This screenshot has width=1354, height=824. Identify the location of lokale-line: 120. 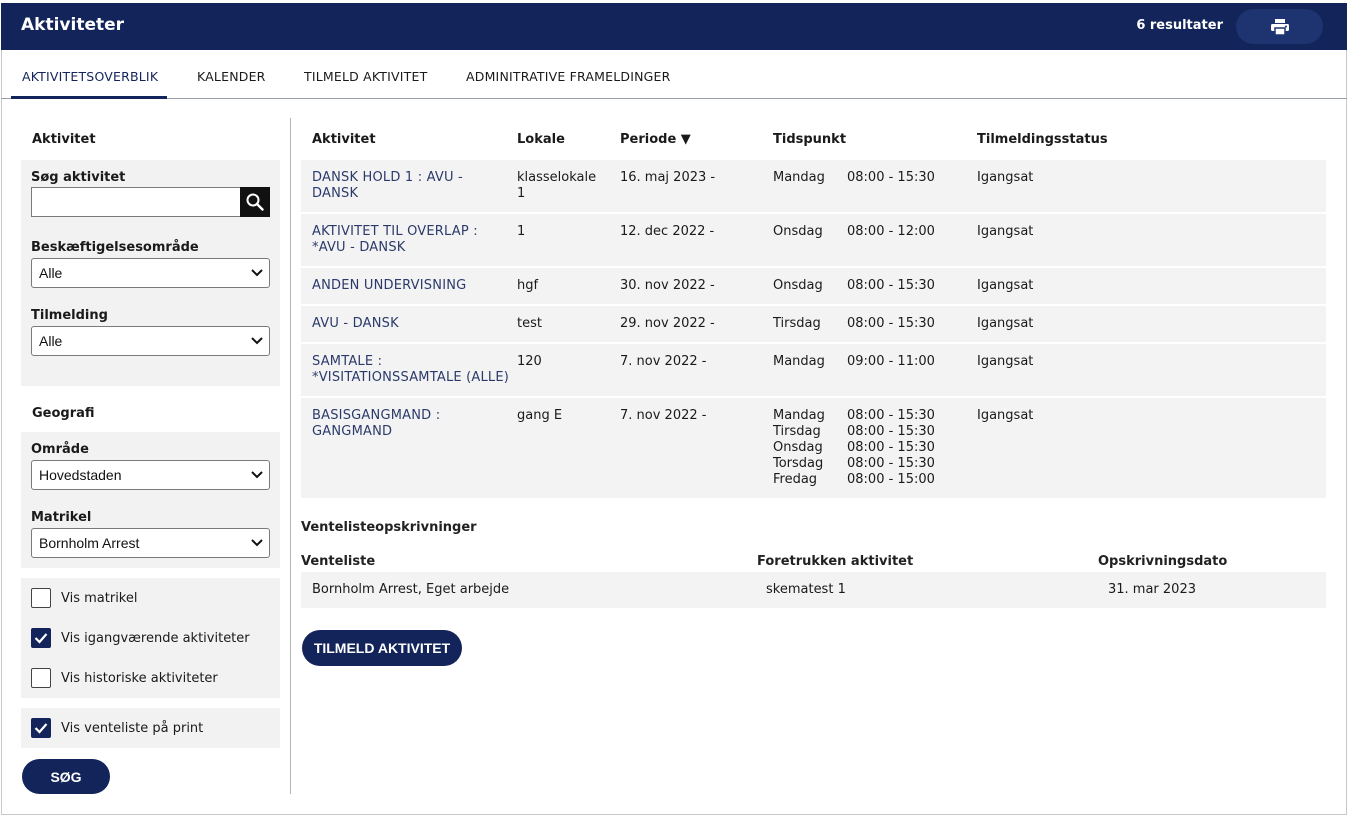
(529, 361).